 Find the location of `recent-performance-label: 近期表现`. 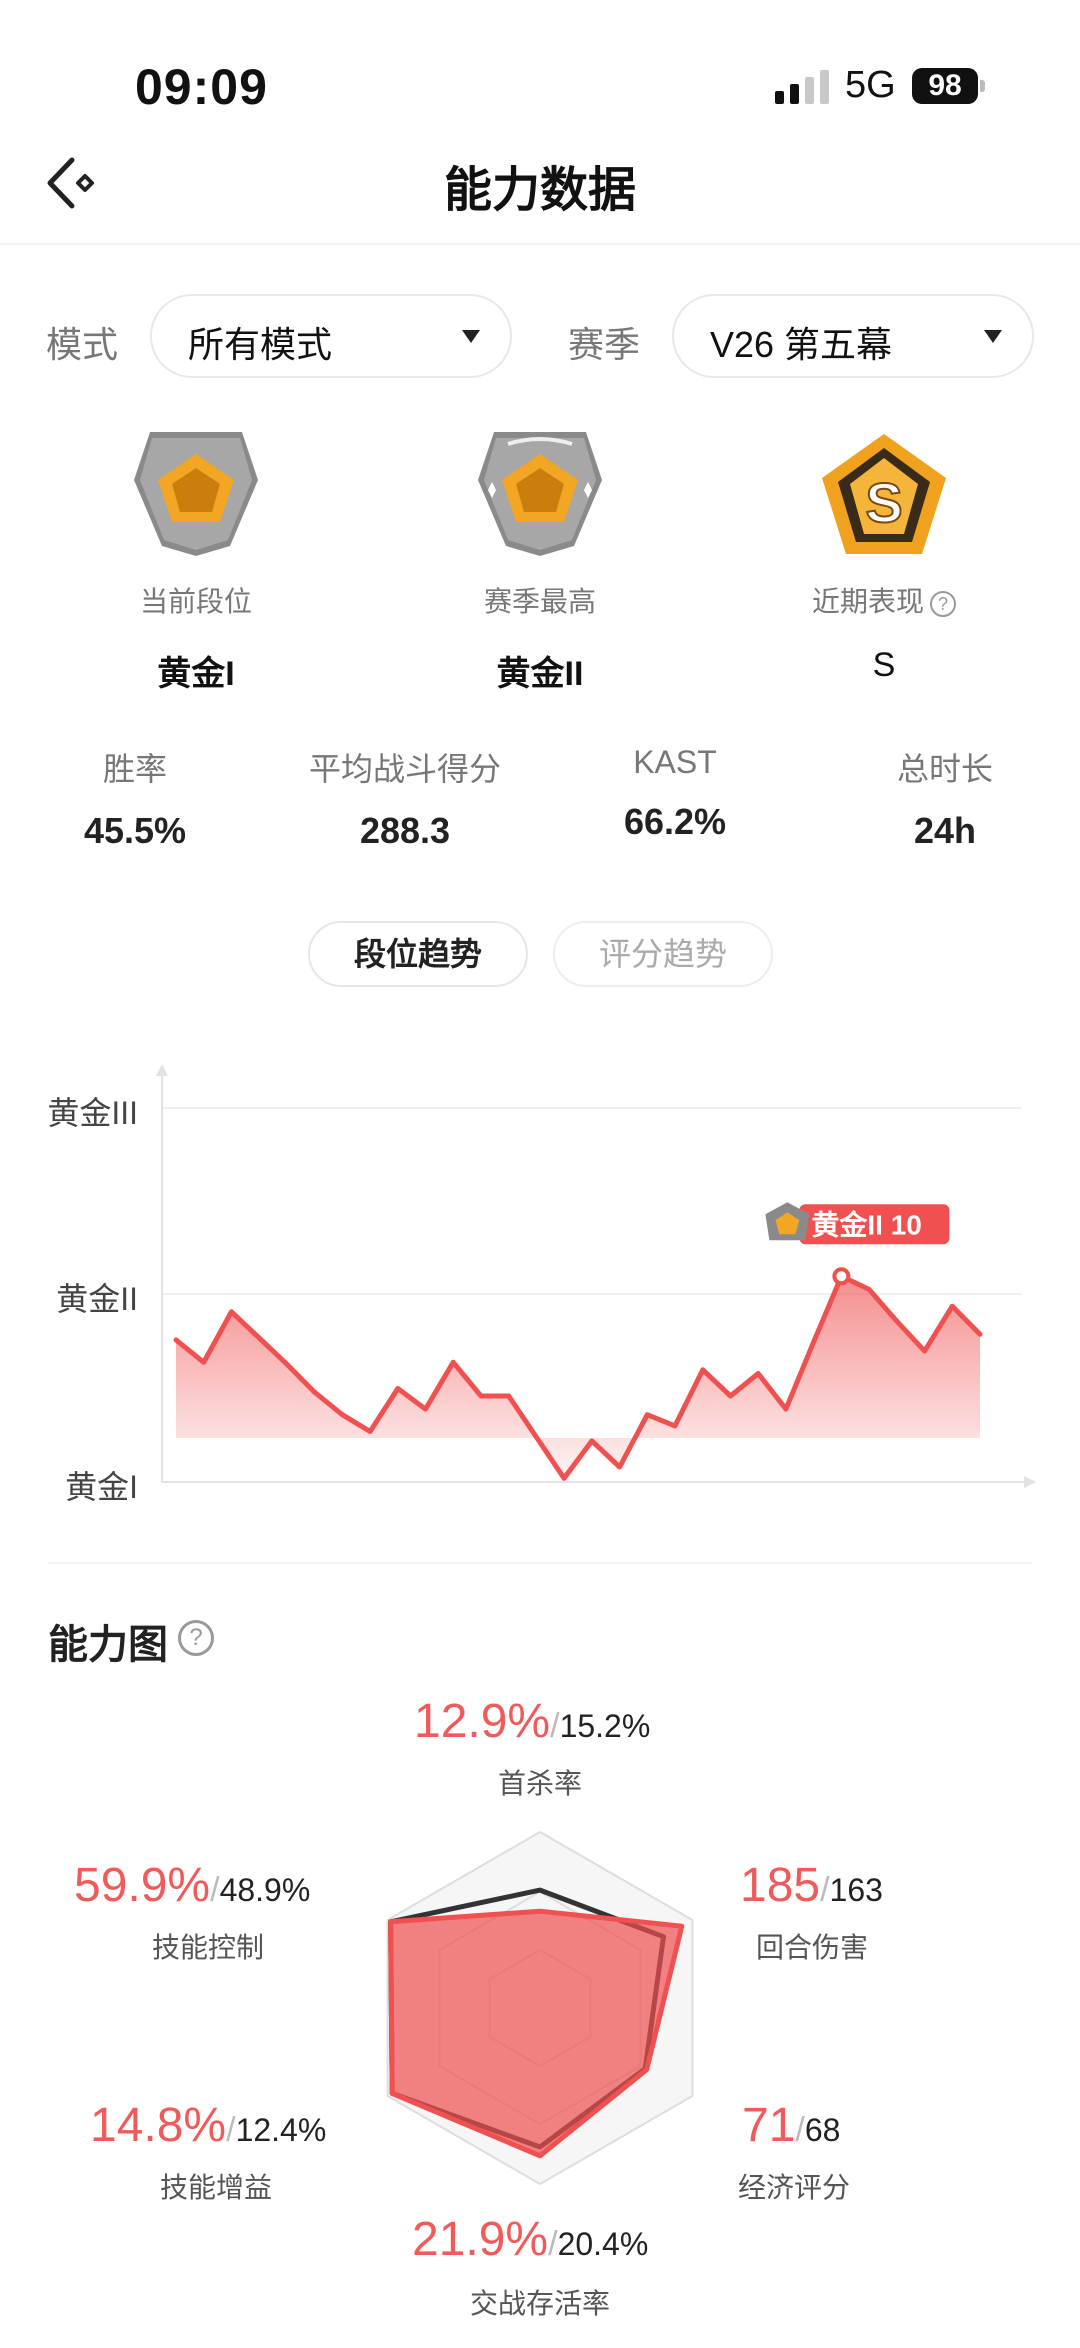

recent-performance-label: 近期表现 is located at coordinates (867, 601).